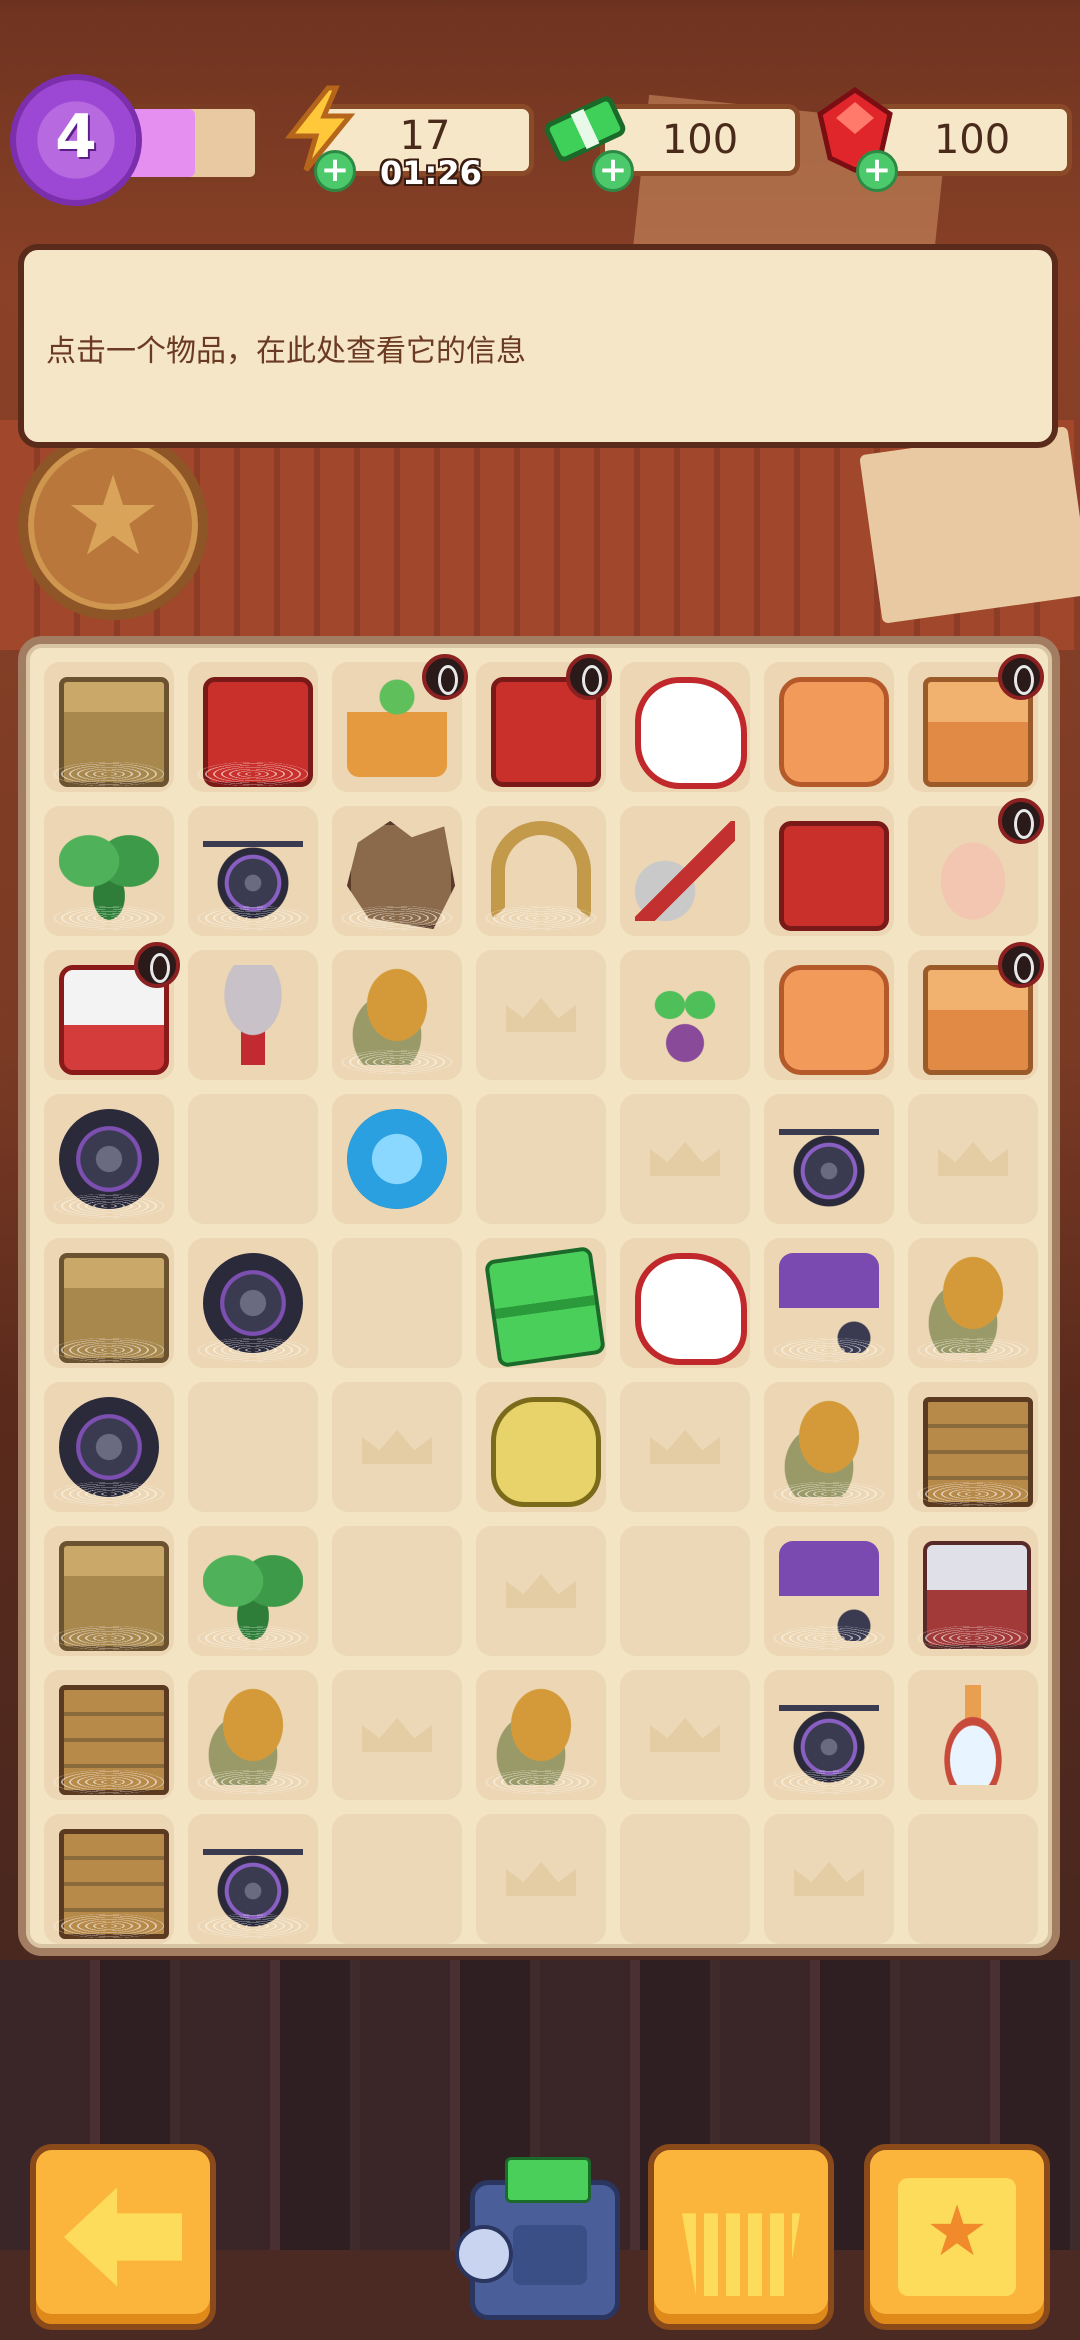  I want to click on level-number: 4, so click(76, 137).